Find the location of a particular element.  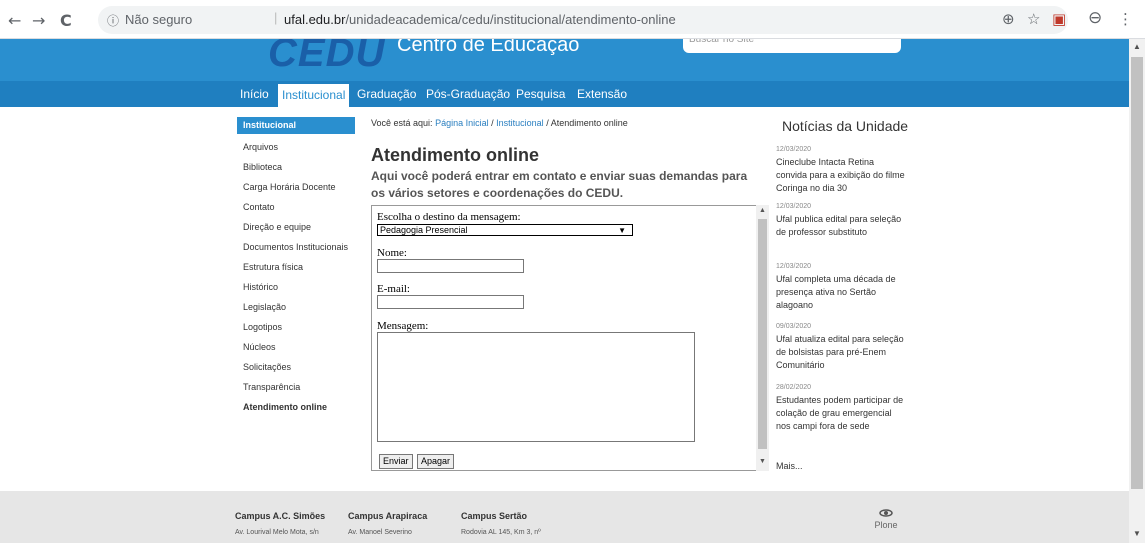

email-label: E-mail: is located at coordinates (393, 289).